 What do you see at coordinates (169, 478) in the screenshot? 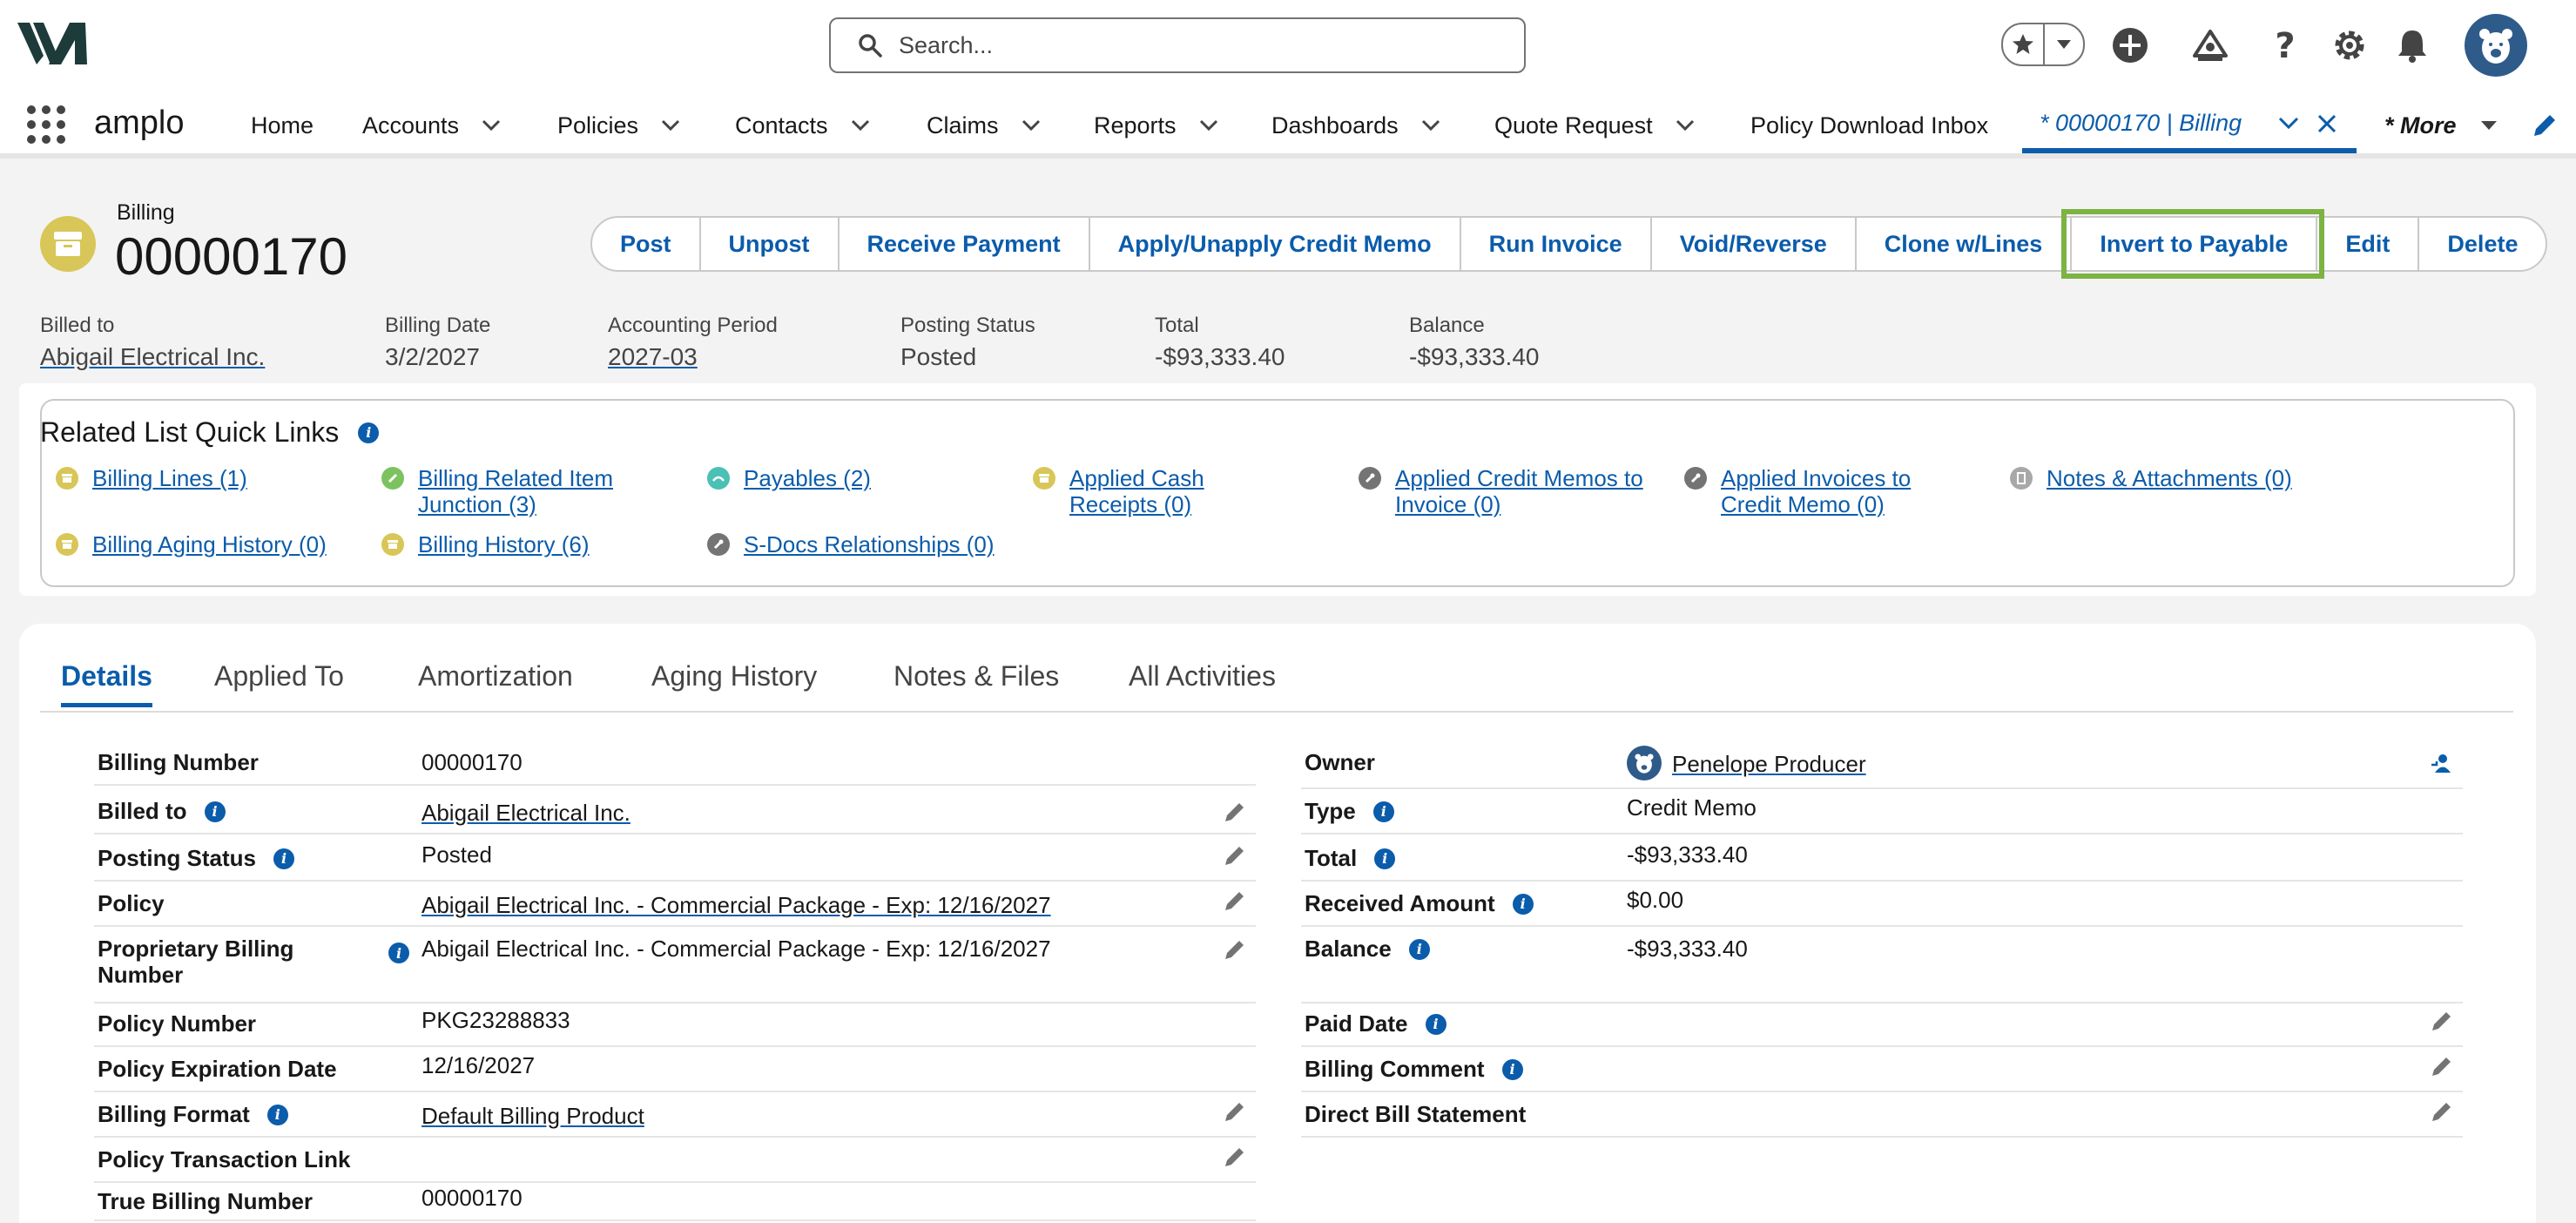
I see `quick-link-text: Billing Lines (1)` at bounding box center [169, 478].